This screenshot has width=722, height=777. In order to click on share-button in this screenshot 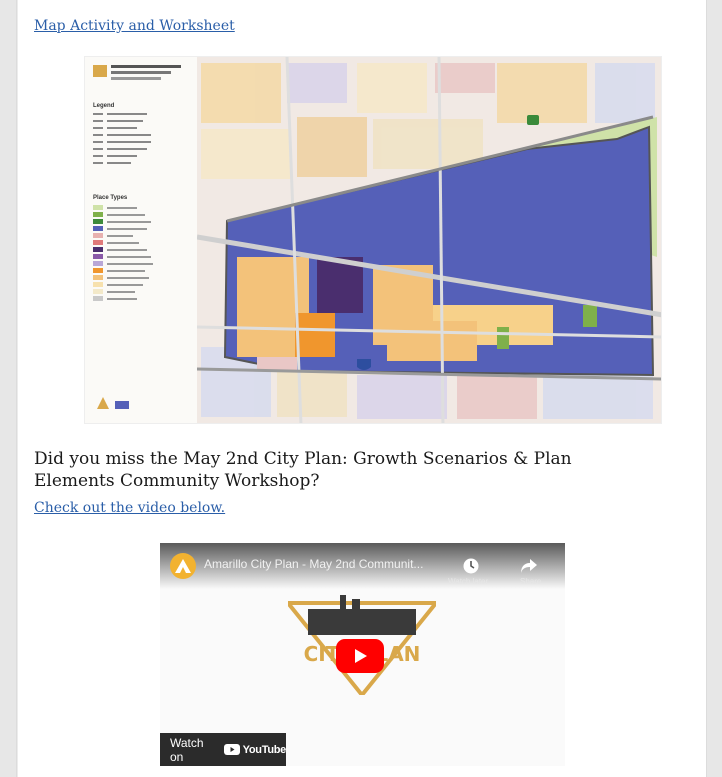, I will do `click(529, 566)`.